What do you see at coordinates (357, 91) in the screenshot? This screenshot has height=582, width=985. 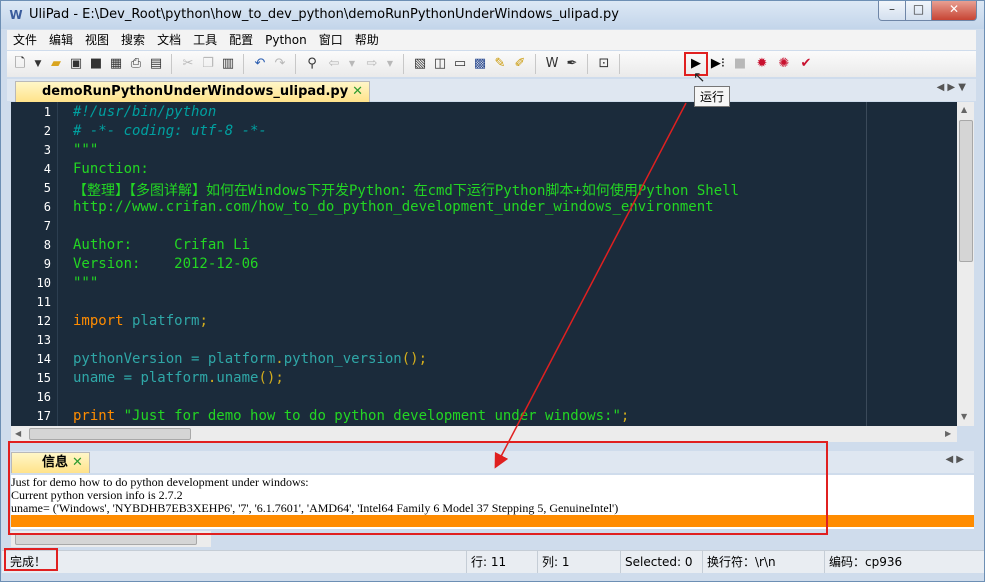 I see `tab-close-icon: ✕` at bounding box center [357, 91].